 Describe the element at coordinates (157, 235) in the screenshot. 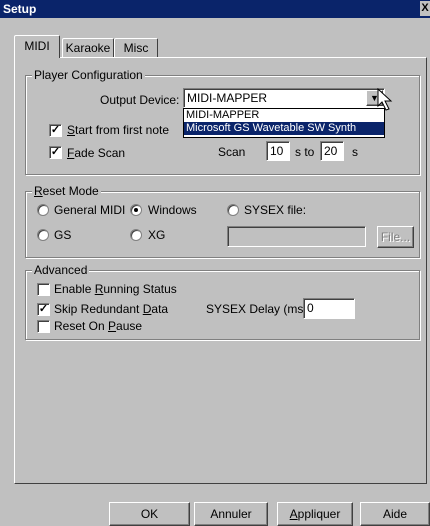

I see `xg-label: XG` at that location.